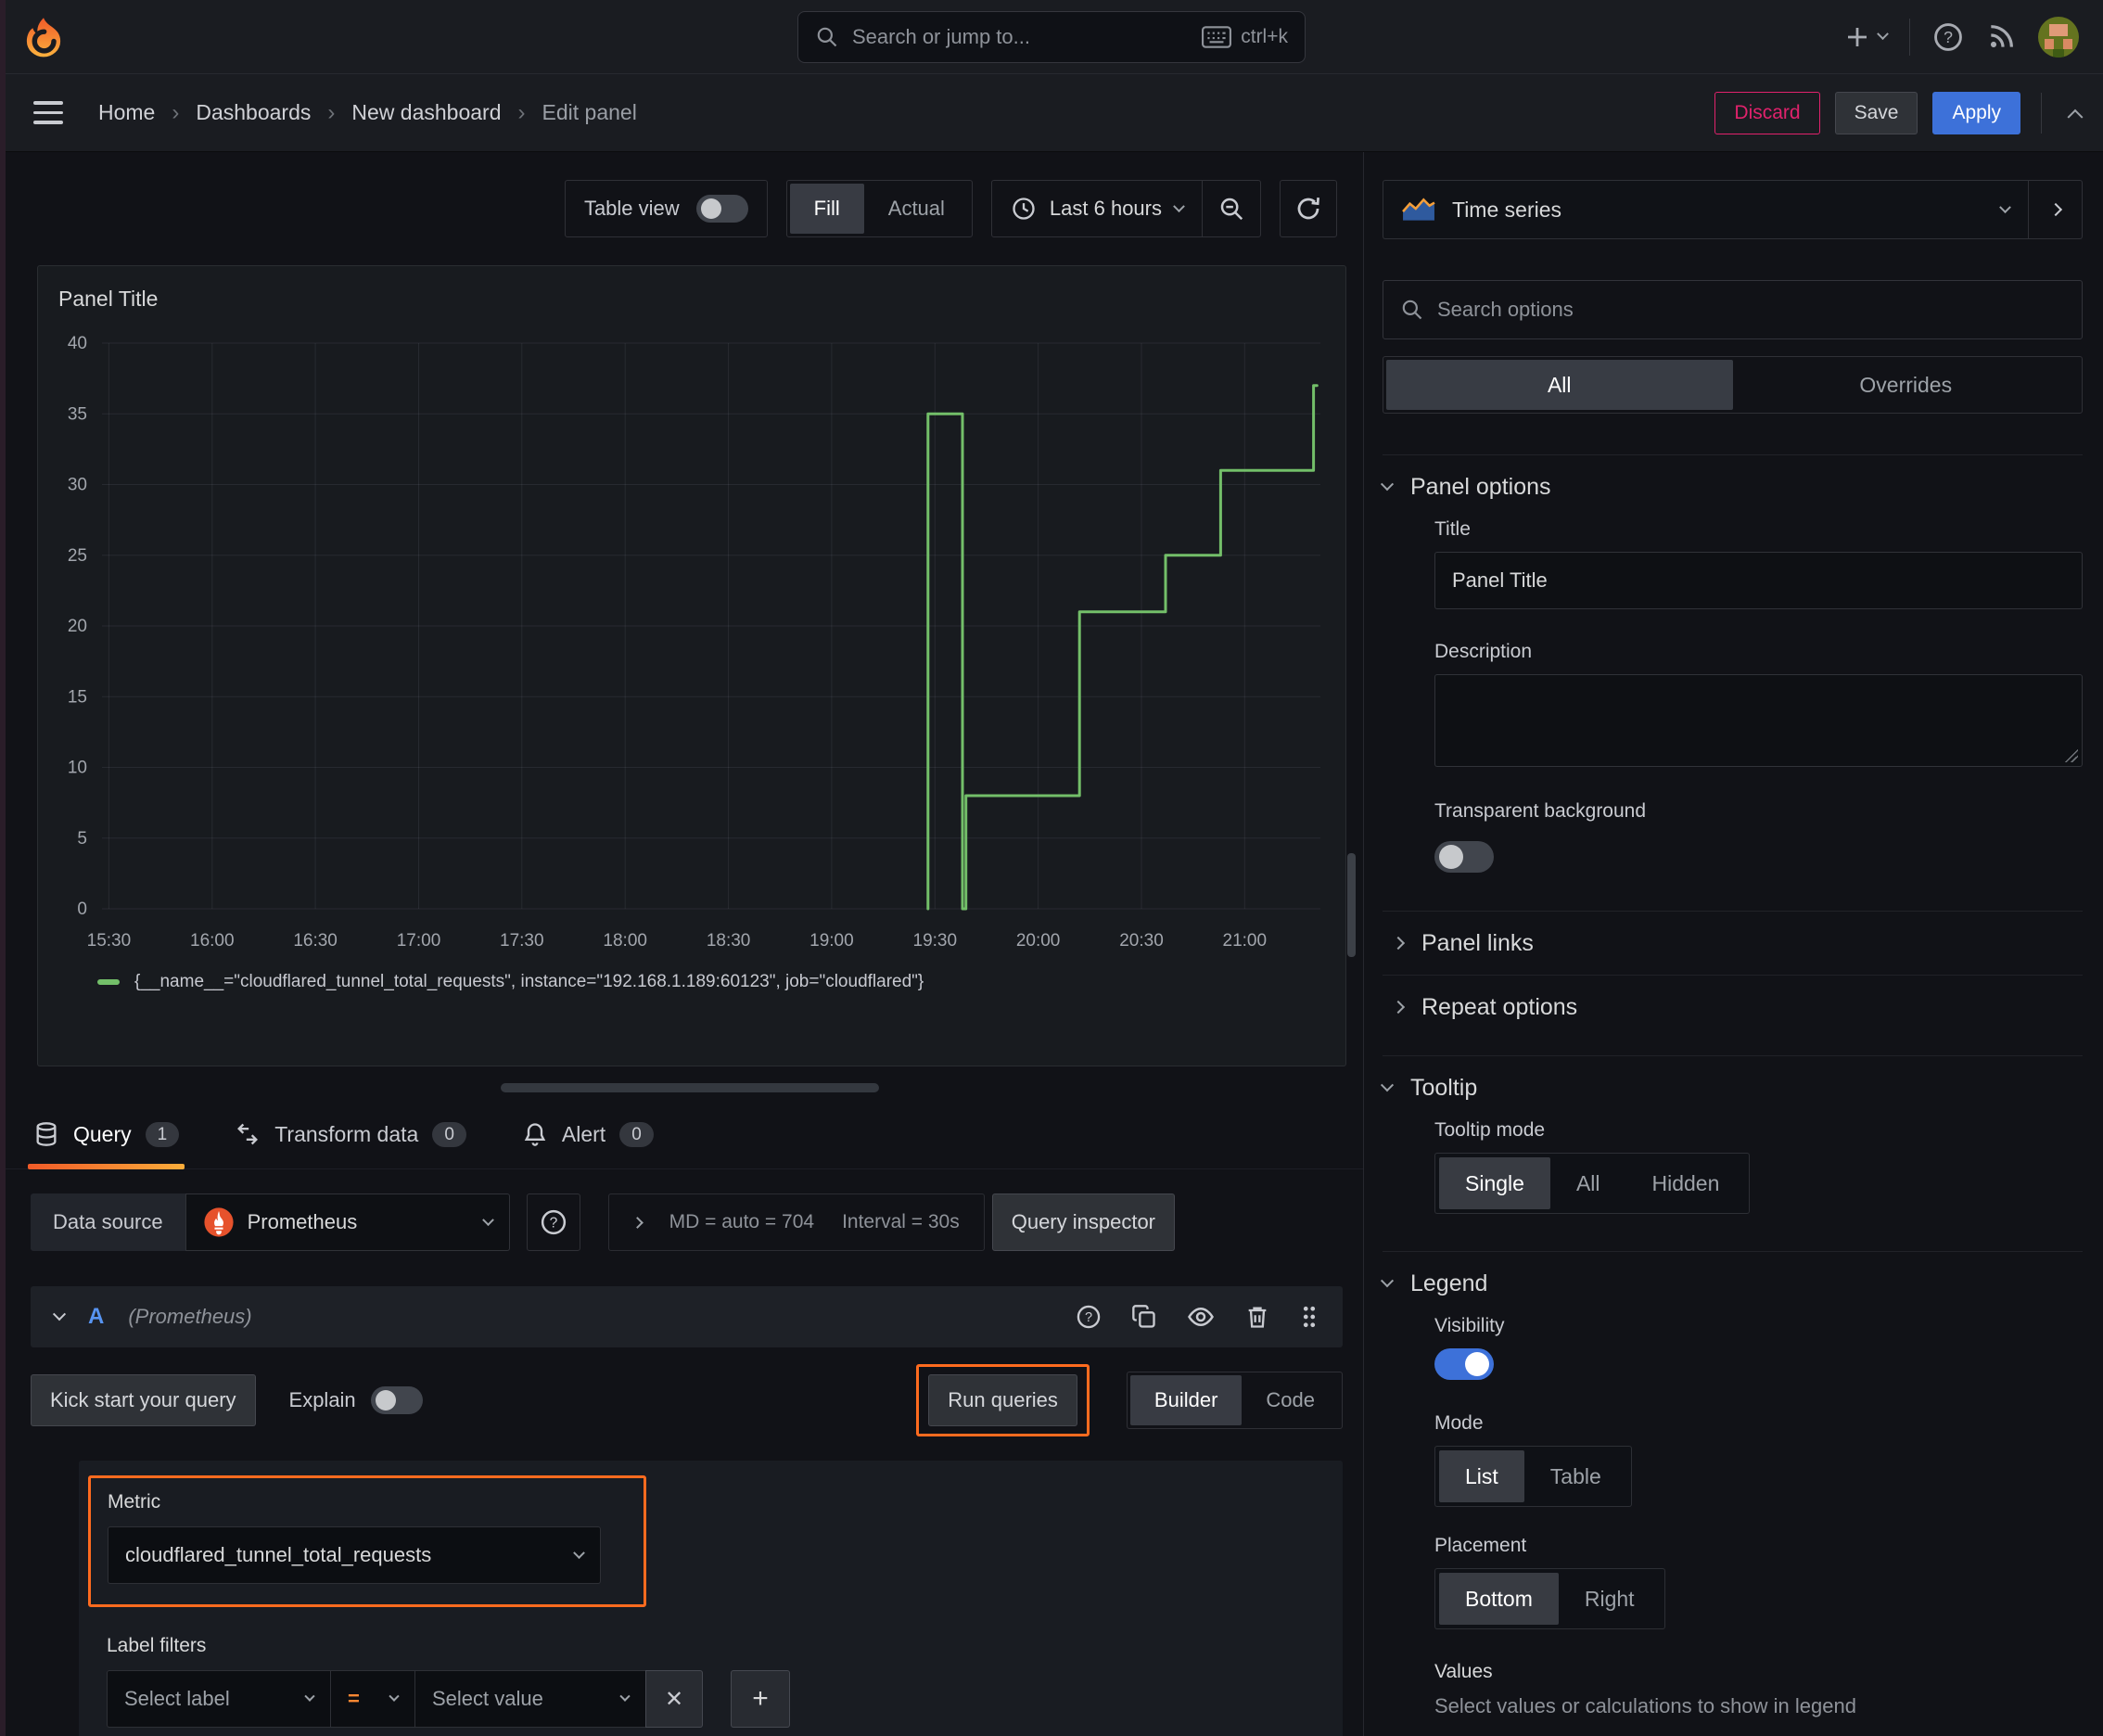 The width and height of the screenshot is (2103, 1736). Describe the element at coordinates (1089, 1317) in the screenshot. I see `query-help-icon: ?` at that location.